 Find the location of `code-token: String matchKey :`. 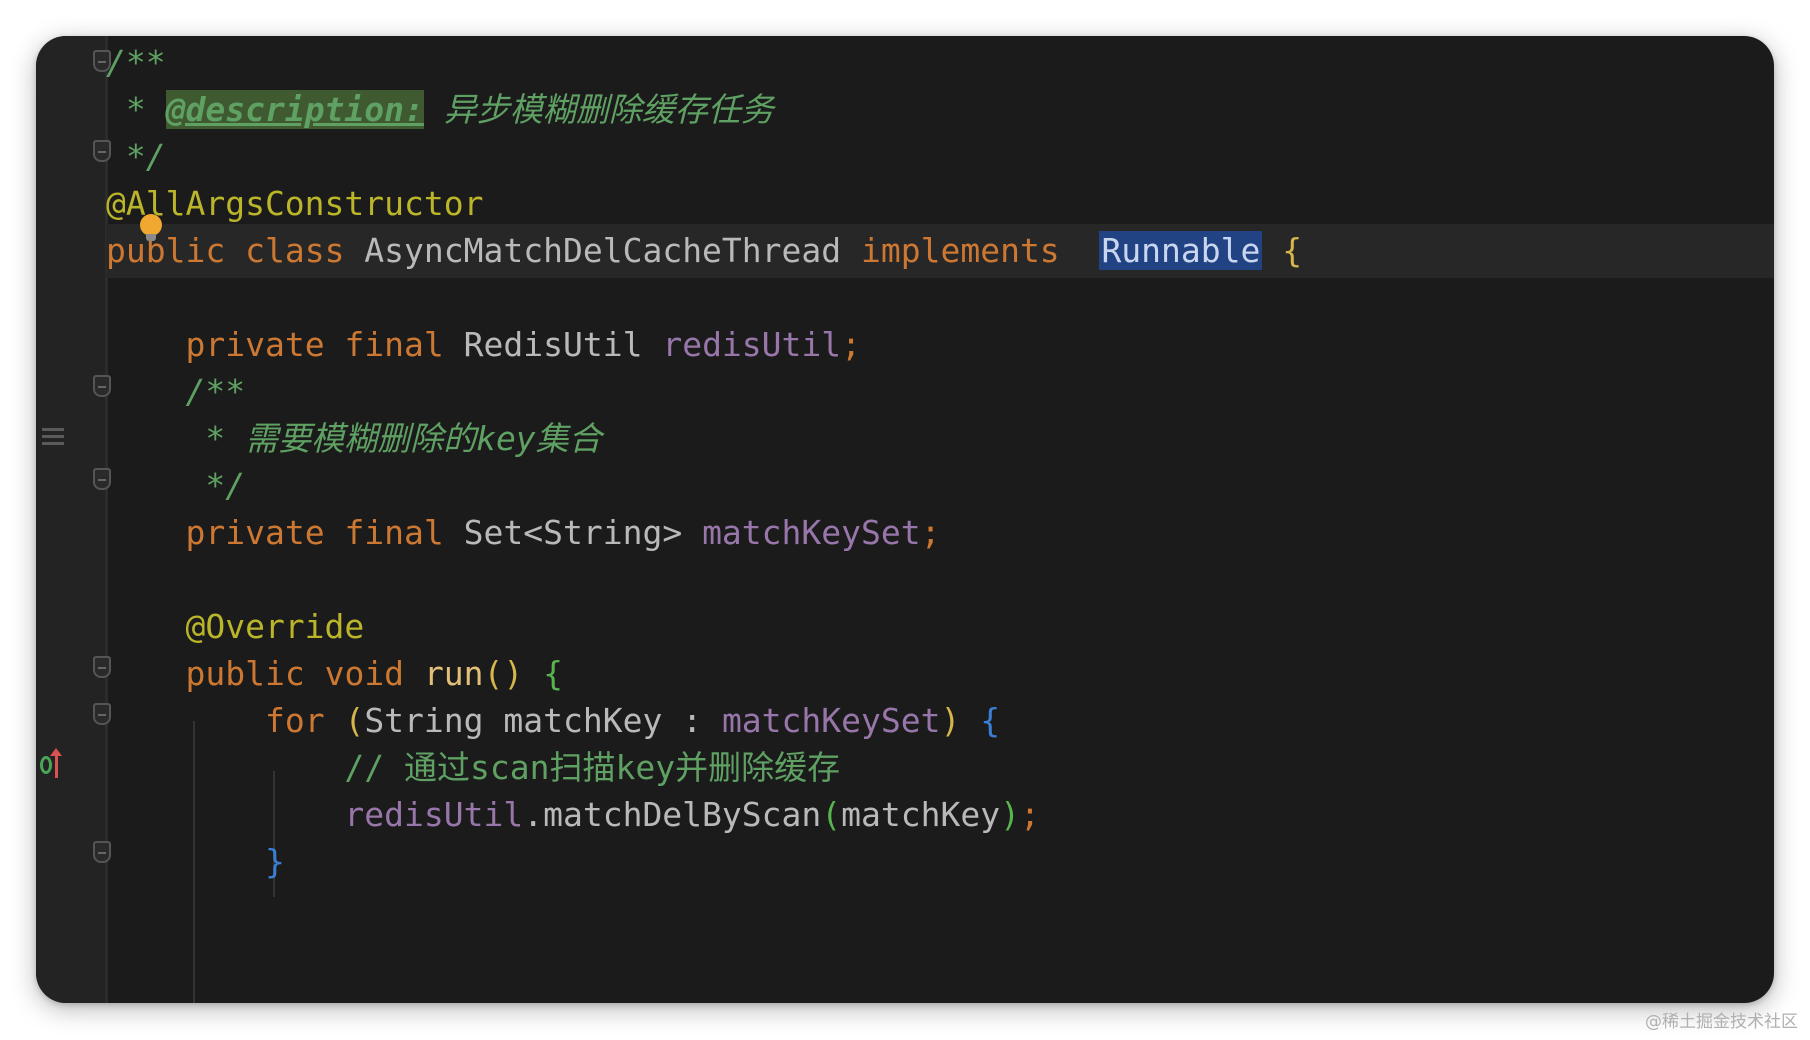

code-token: String matchKey : is located at coordinates (543, 720).